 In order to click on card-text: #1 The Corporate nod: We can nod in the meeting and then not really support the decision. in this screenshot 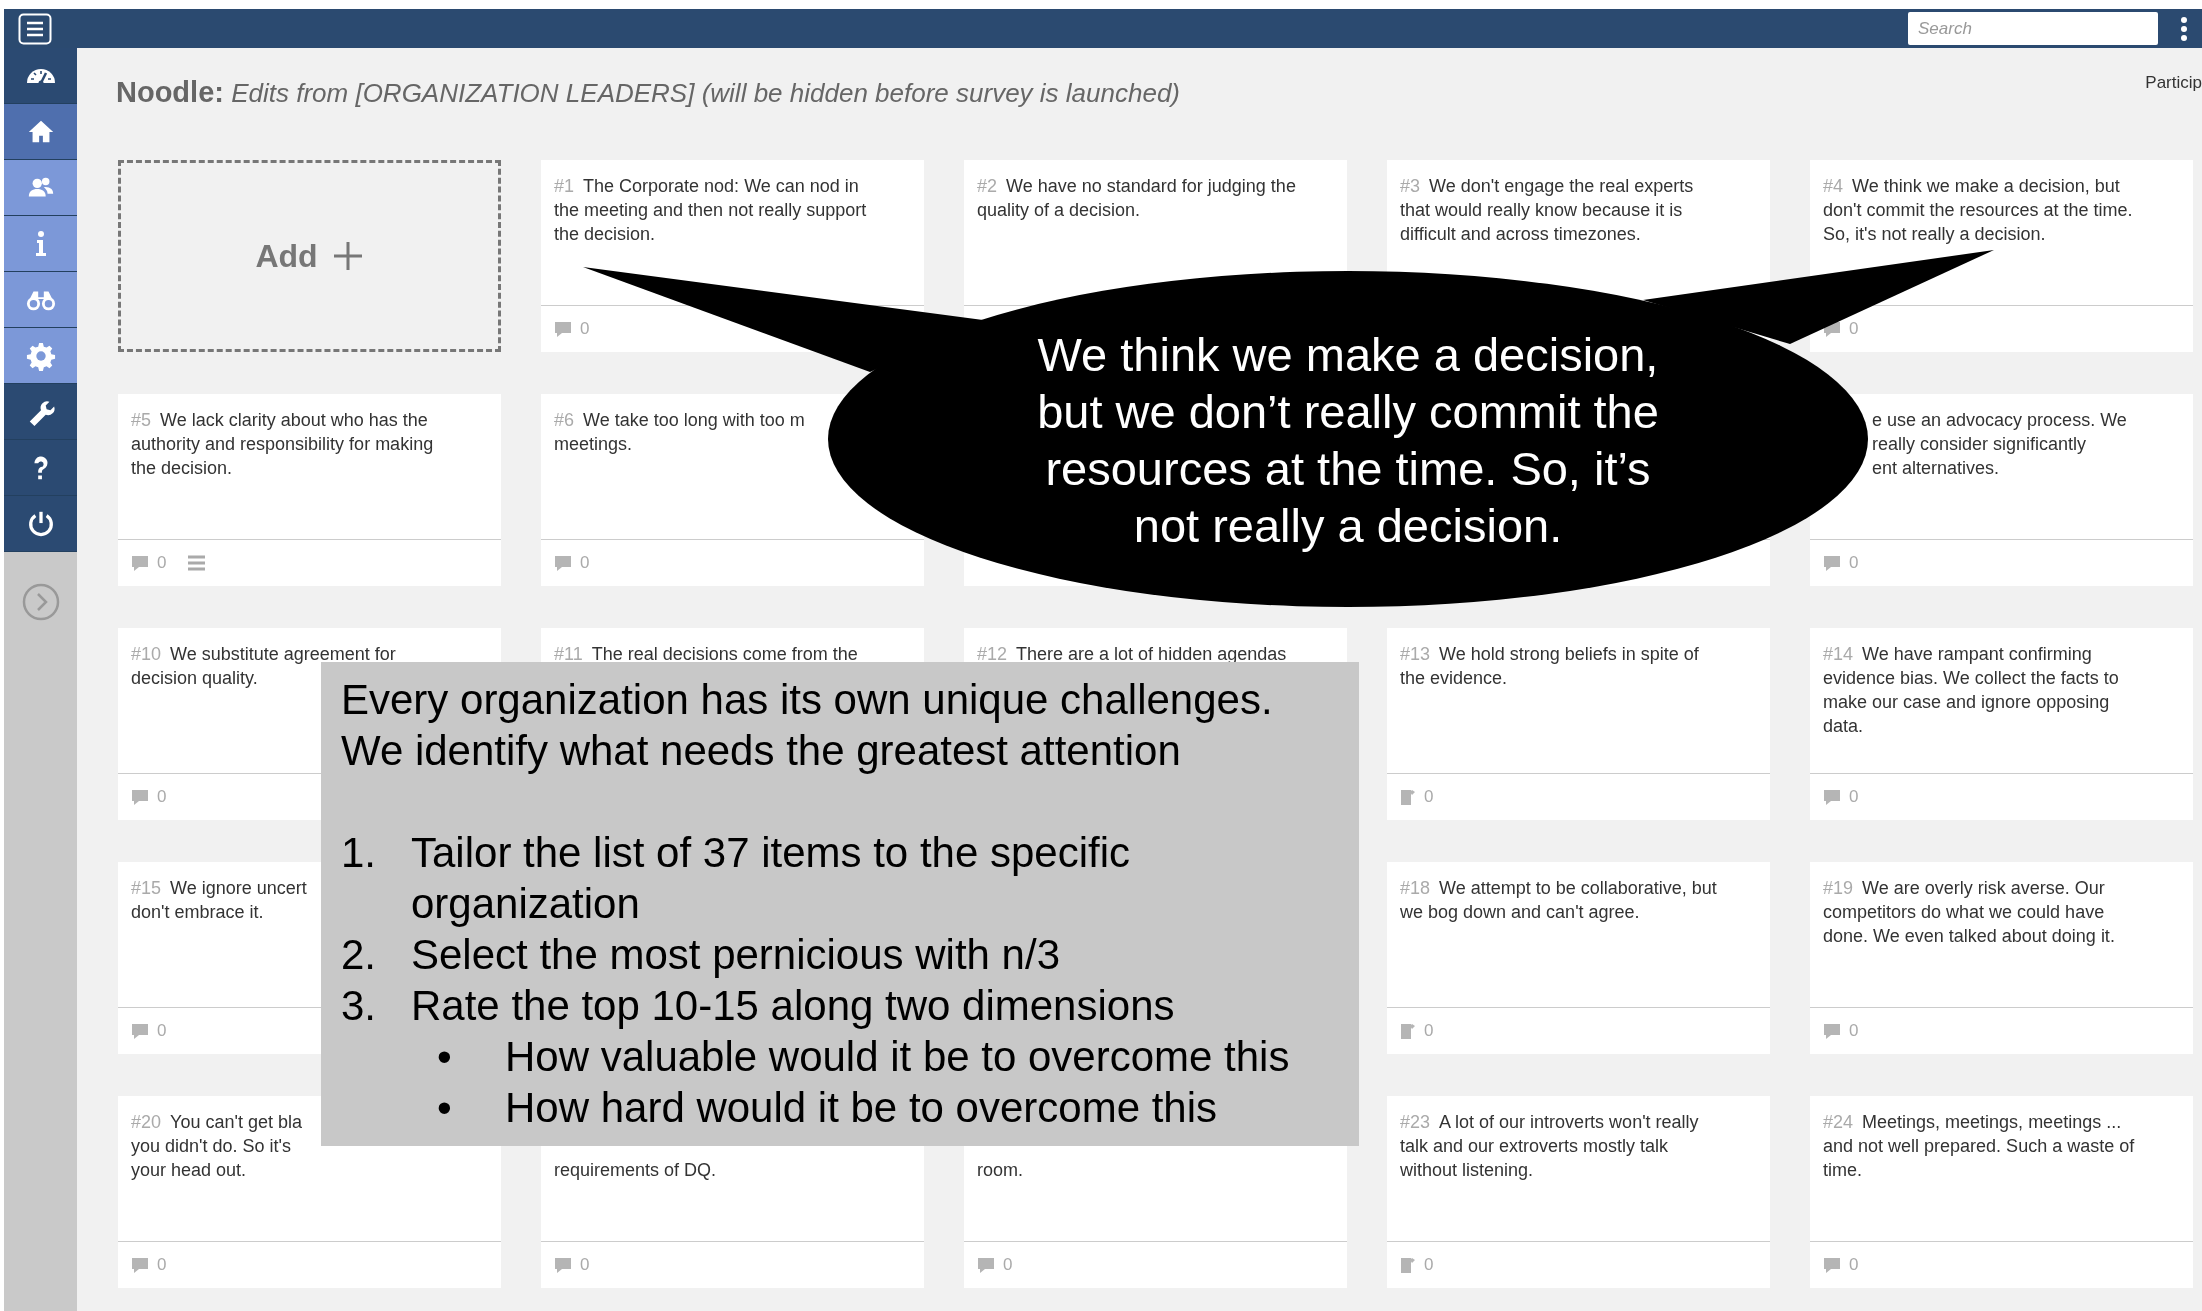, I will do `click(710, 210)`.